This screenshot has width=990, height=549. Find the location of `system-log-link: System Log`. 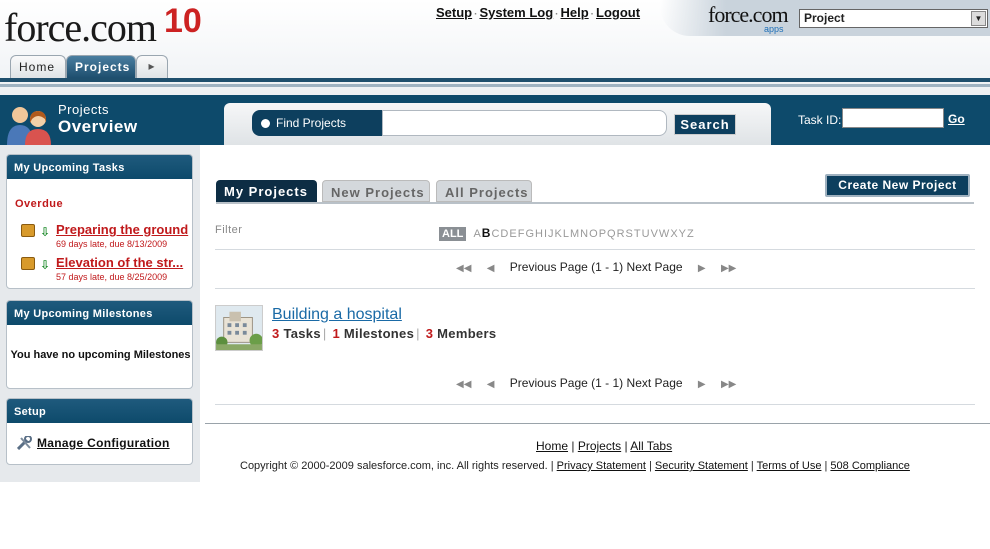

system-log-link: System Log is located at coordinates (516, 12).